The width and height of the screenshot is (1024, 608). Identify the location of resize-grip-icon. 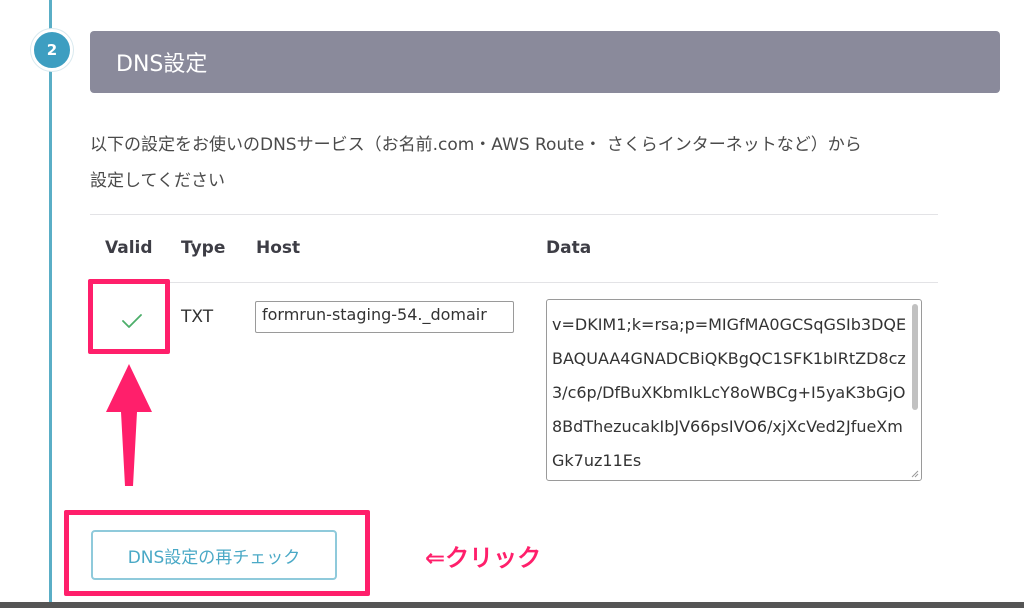
(915, 474).